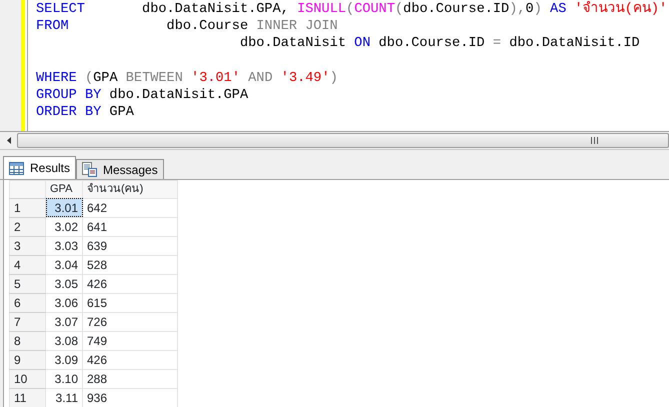 The height and width of the screenshot is (407, 669). I want to click on row-header: 11, so click(28, 397).